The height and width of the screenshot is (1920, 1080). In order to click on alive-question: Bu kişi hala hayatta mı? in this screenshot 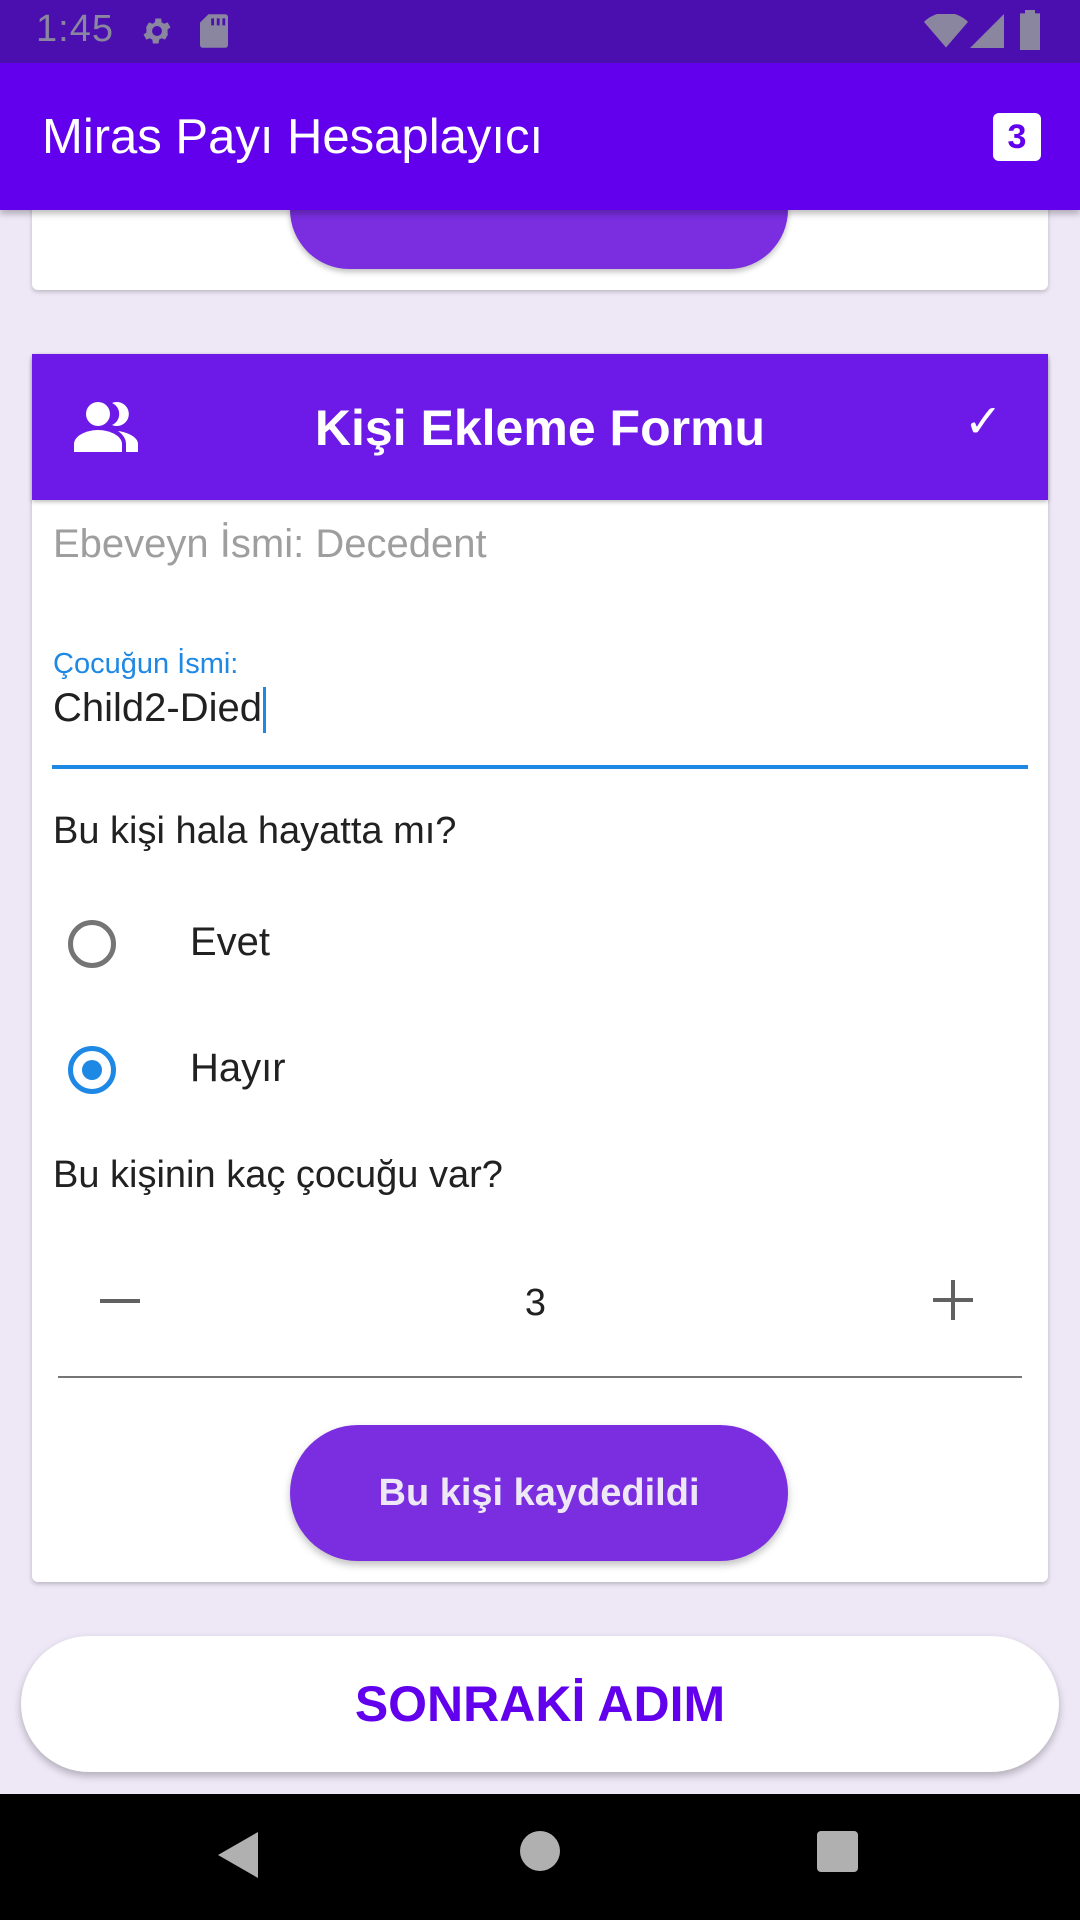, I will do `click(255, 831)`.